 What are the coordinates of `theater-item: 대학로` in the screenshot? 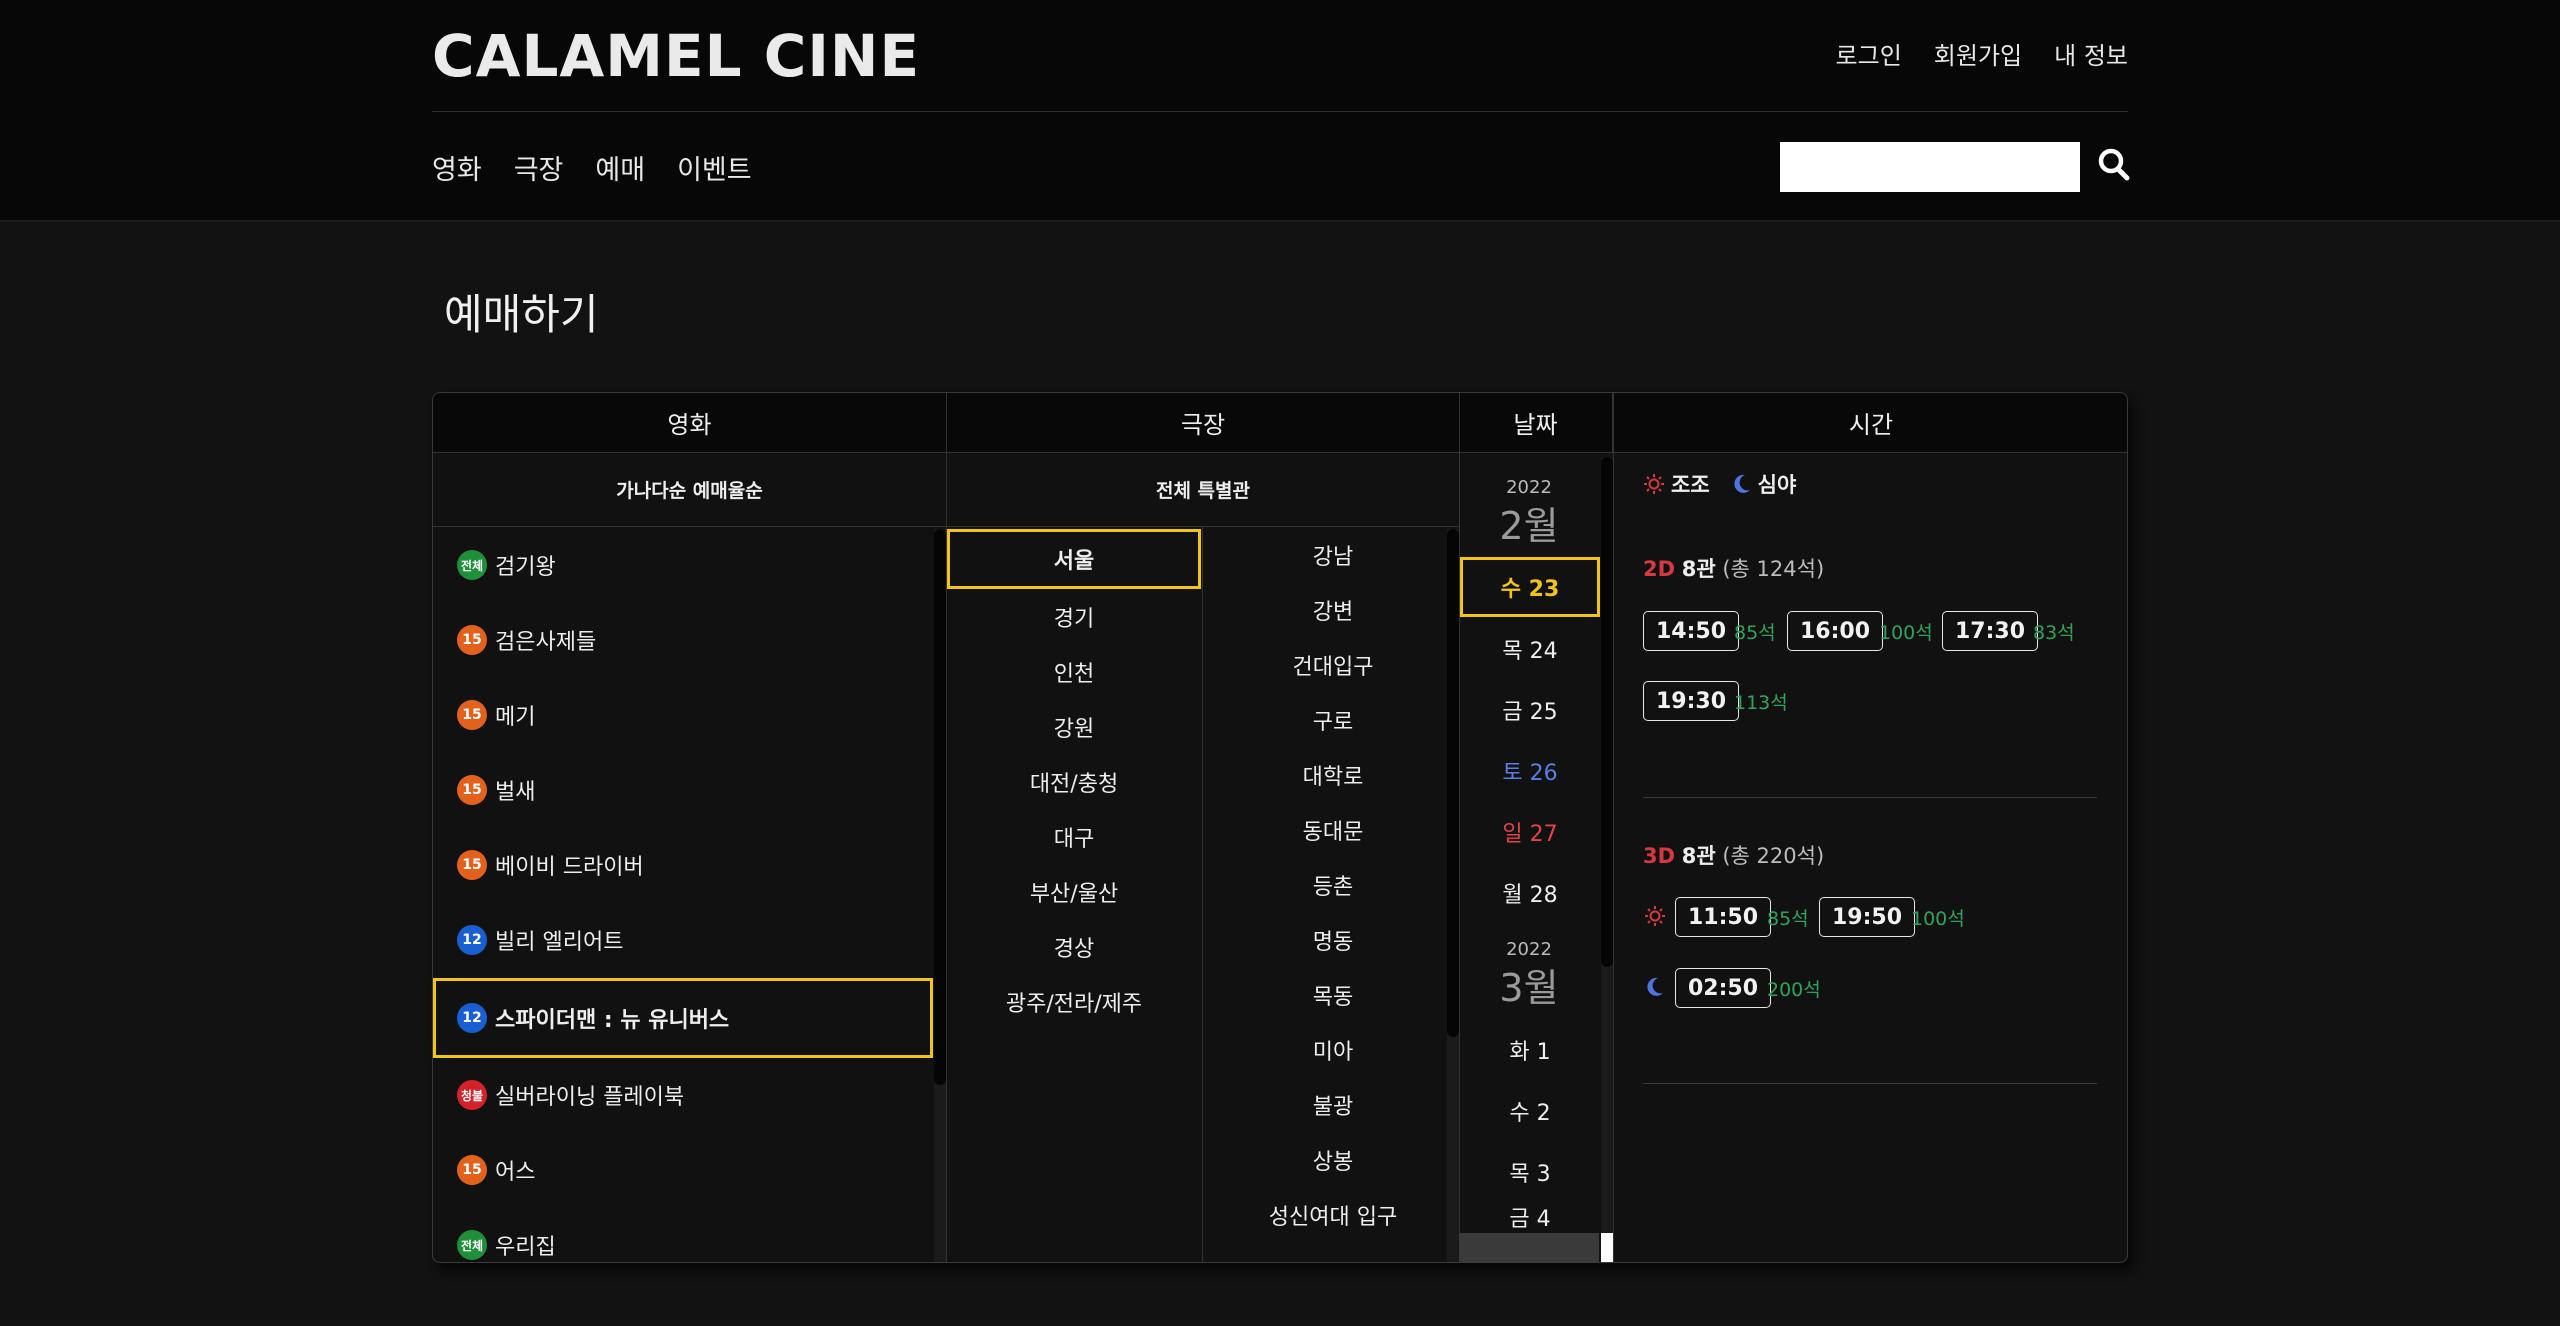 It's located at (1333, 775).